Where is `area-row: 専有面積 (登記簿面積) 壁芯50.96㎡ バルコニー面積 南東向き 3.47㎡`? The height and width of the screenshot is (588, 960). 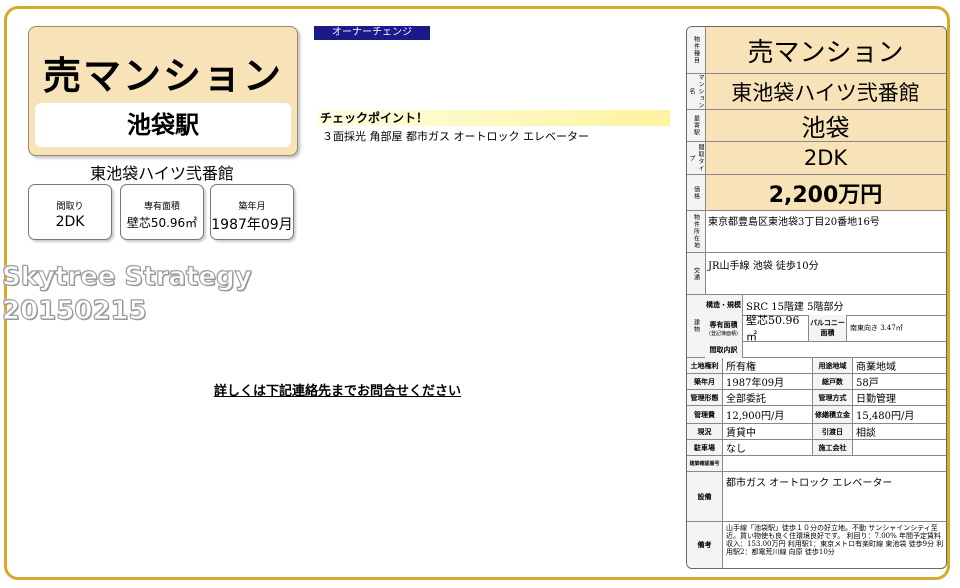 area-row: 専有面積 (登記簿面積) 壁芯50.96㎡ バルコニー面積 南東向き 3.47㎡ is located at coordinates (825, 328).